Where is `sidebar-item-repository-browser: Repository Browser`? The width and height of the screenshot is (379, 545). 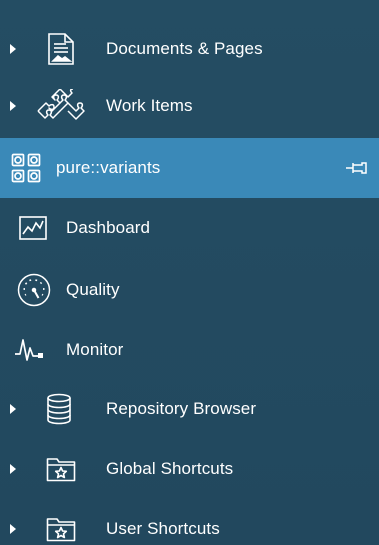
sidebar-item-repository-browser: Repository Browser is located at coordinates (189, 409).